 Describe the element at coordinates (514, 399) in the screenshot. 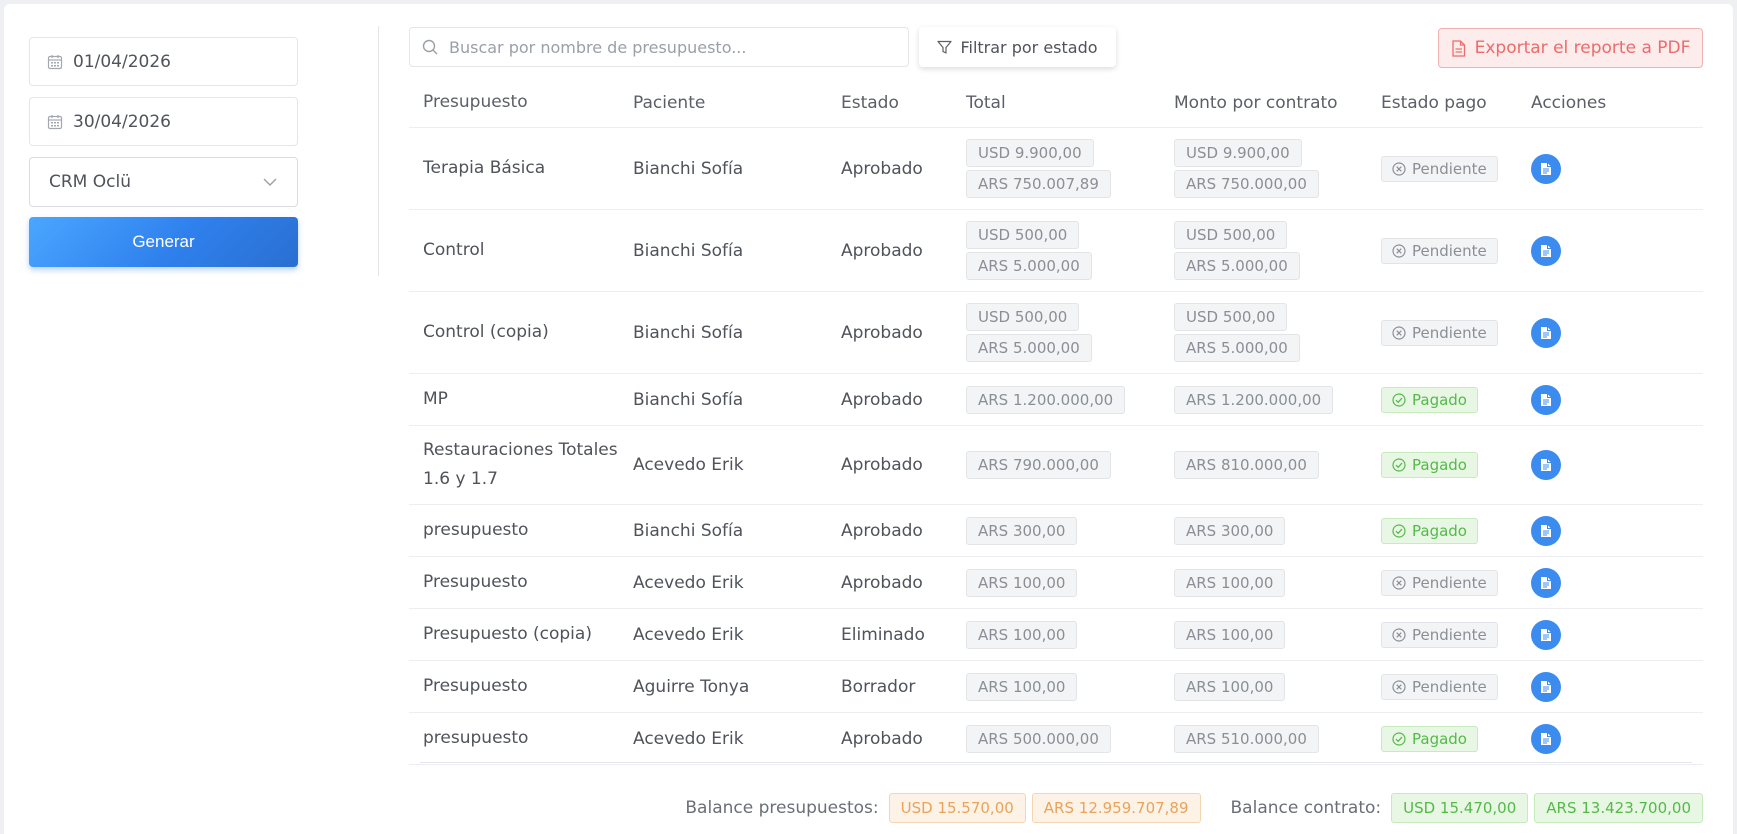

I see `cell-budget-name: MP` at that location.